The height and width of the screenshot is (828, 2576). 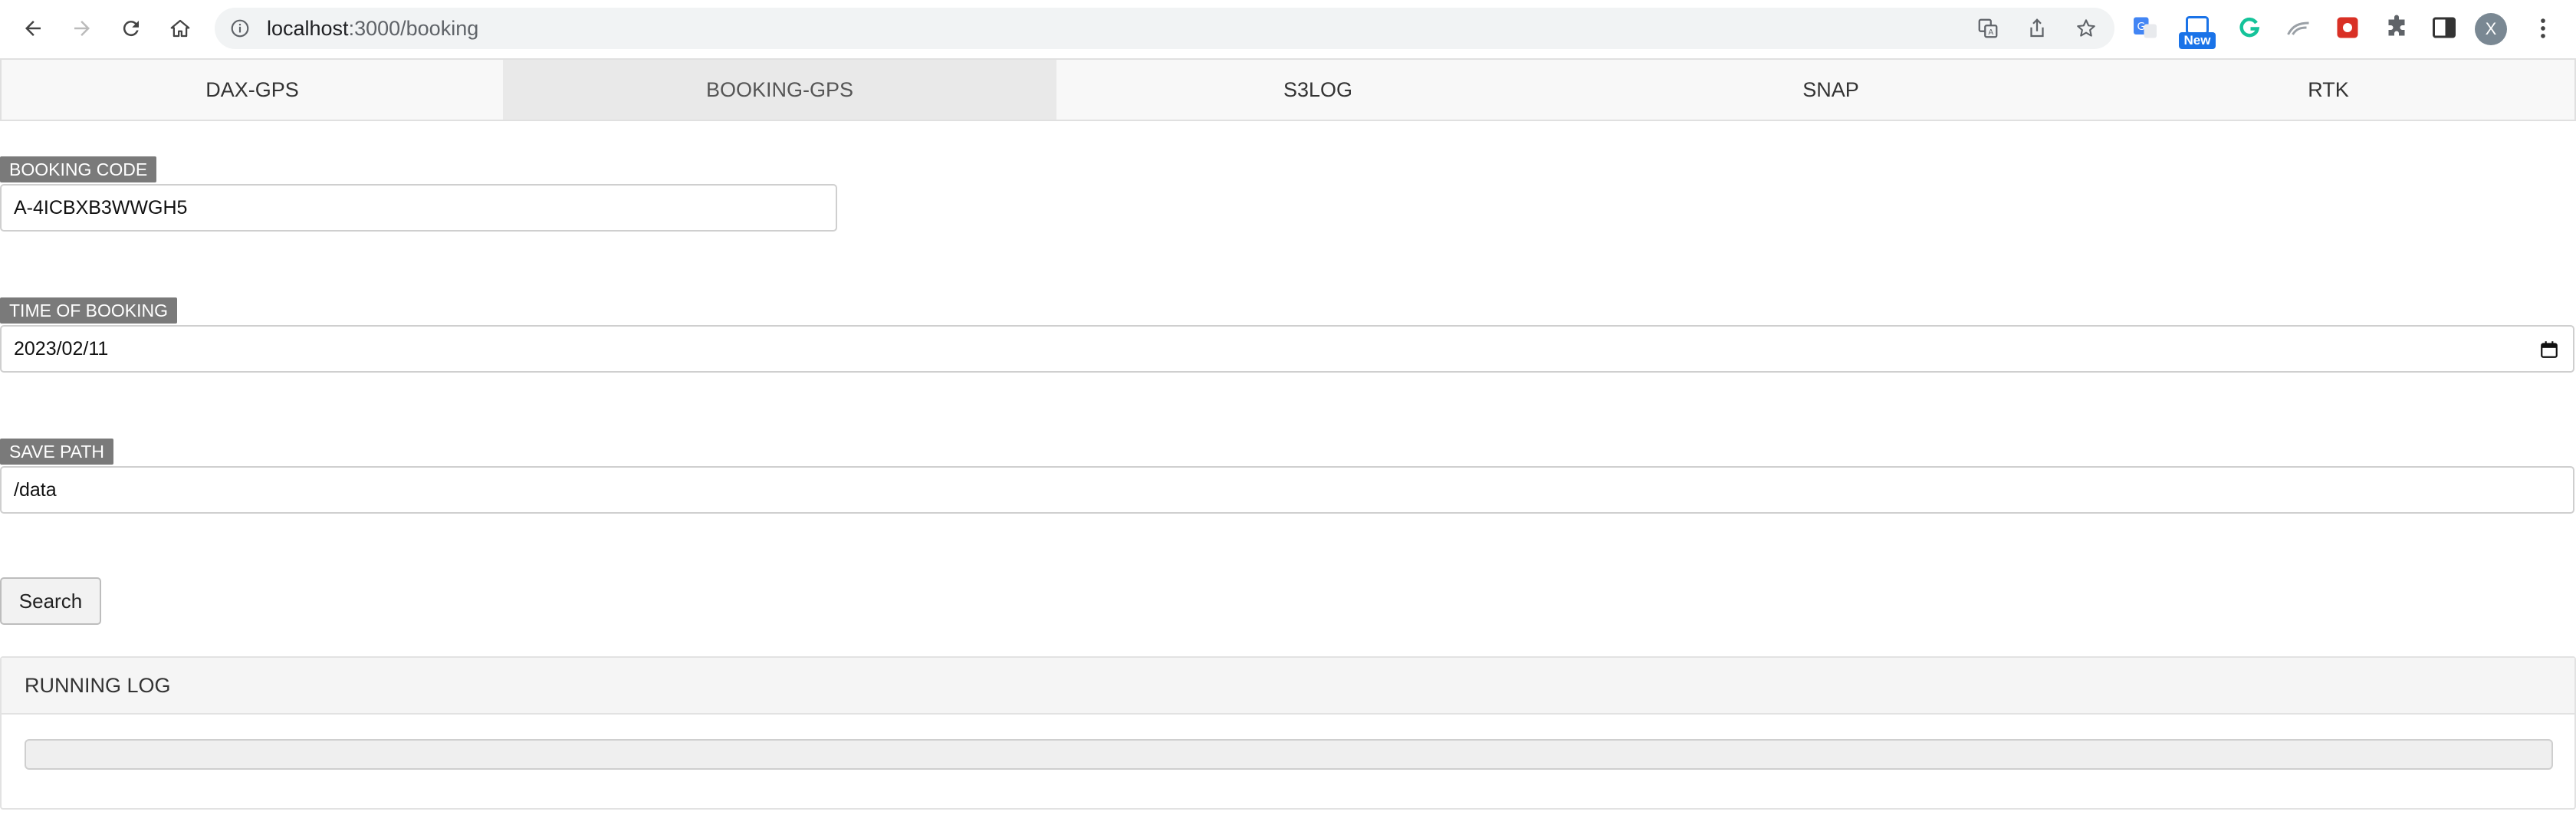 What do you see at coordinates (51, 601) in the screenshot?
I see `search-button: Search` at bounding box center [51, 601].